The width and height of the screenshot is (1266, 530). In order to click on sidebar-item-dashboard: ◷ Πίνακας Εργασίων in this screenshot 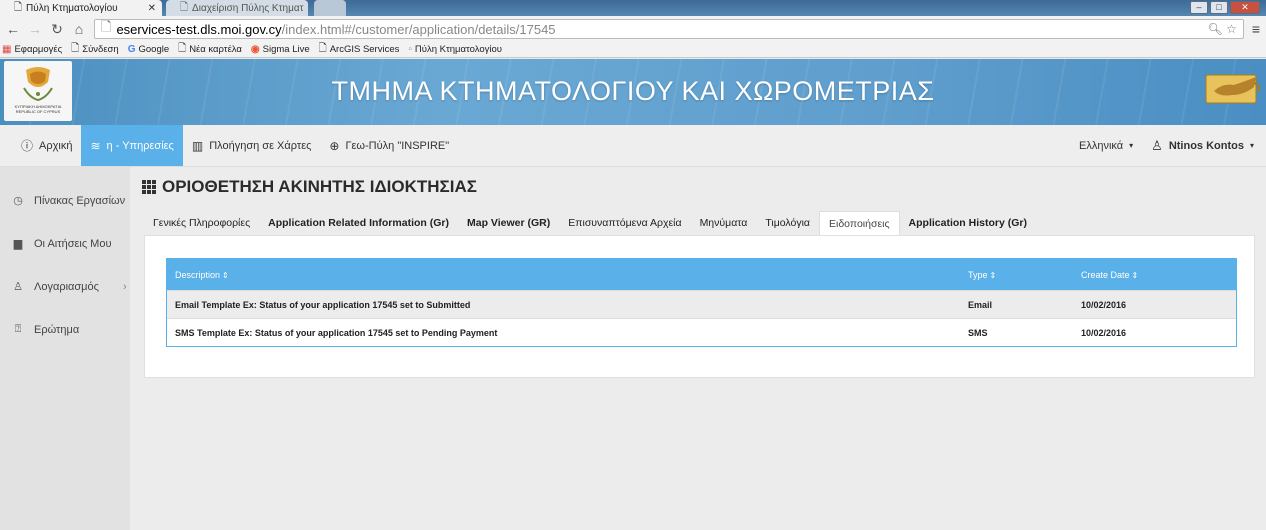, I will do `click(65, 200)`.